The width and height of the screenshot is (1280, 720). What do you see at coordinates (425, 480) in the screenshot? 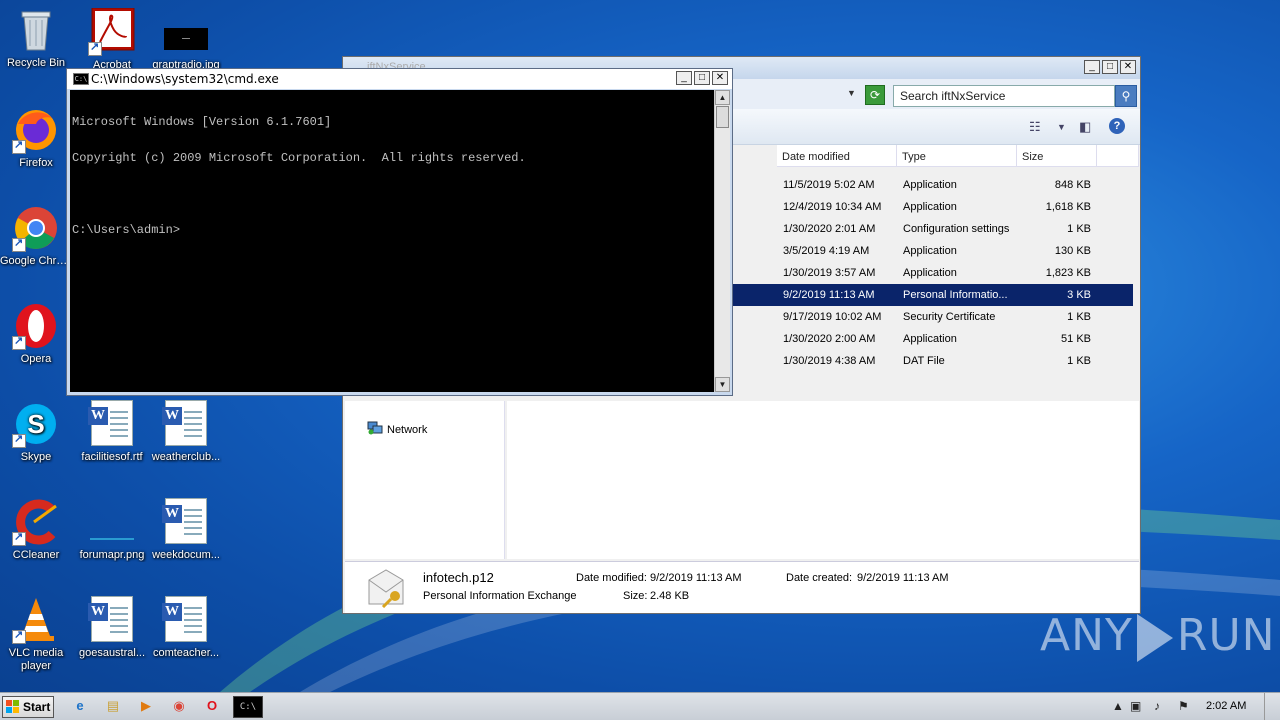
I see `navigation-pane: Network` at bounding box center [425, 480].